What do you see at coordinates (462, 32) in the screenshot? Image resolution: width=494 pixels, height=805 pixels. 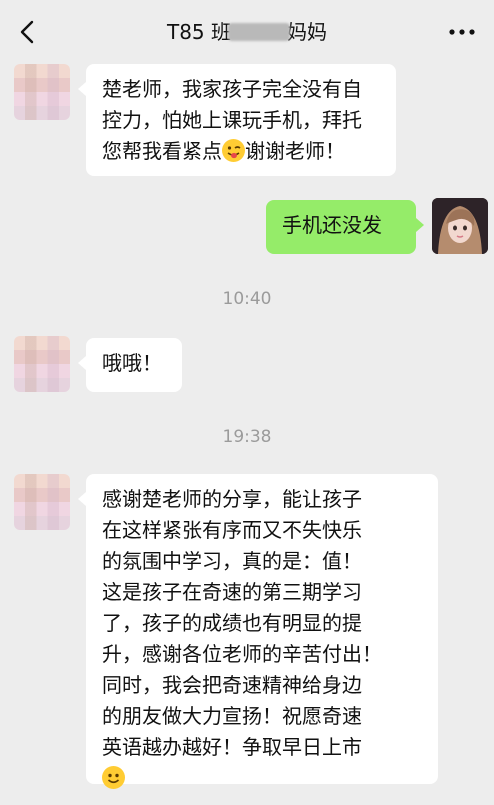 I see `more-options-icon` at bounding box center [462, 32].